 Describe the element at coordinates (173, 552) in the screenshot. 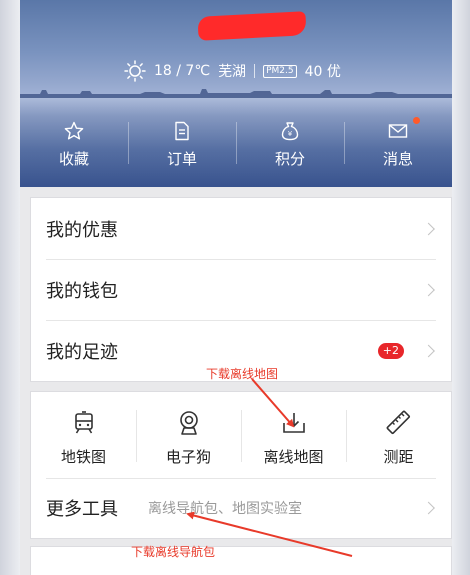

I see `annotation-offline-nav: 下载离线导航包` at that location.